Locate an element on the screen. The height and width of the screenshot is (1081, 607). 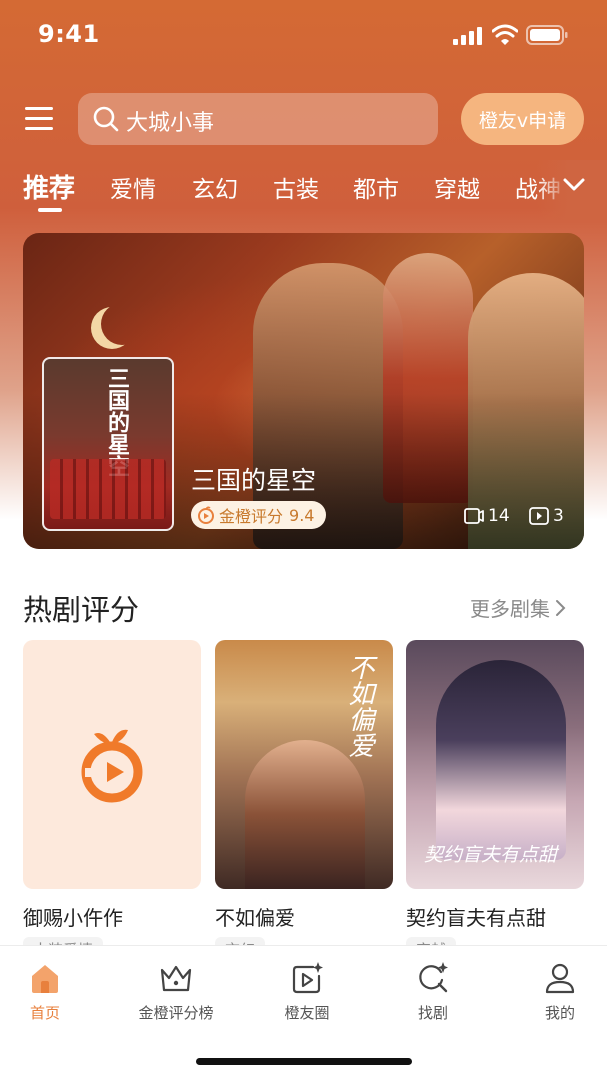
nav-label: 金橙评分榜 is located at coordinates (176, 1013).